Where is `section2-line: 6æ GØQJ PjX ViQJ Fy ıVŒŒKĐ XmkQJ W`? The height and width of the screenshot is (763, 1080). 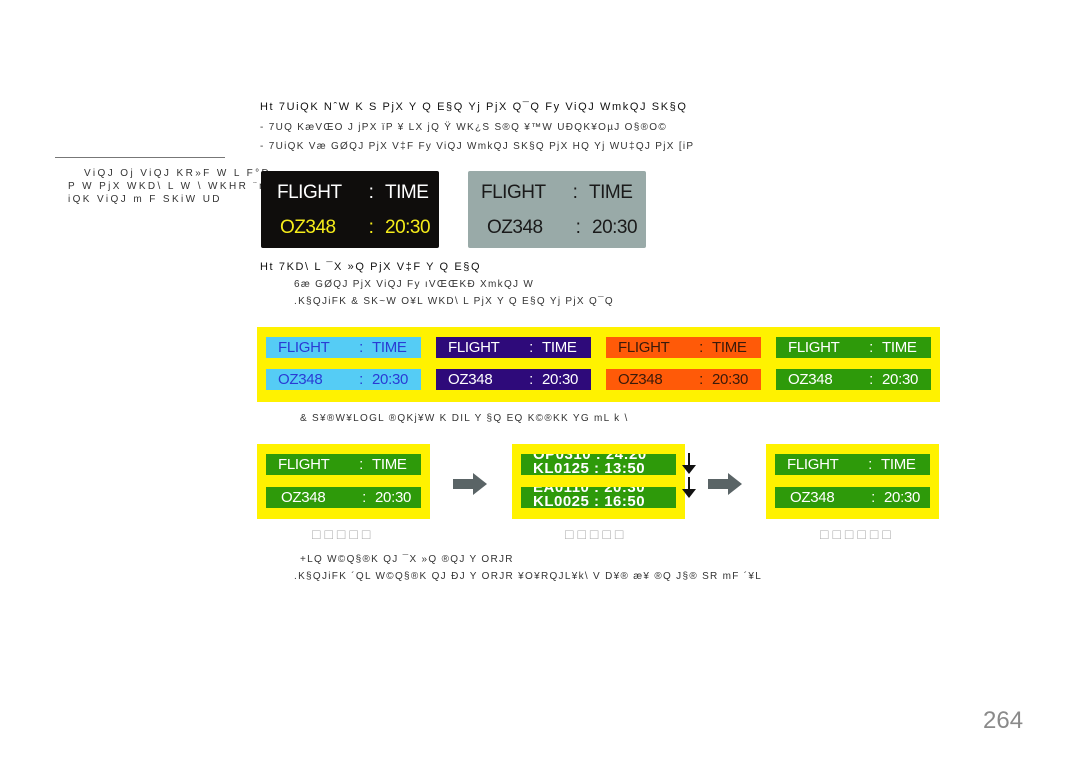
section2-line: 6æ GØQJ PjX ViQJ Fy ıVŒŒKĐ XmkQJ W is located at coordinates (414, 284).